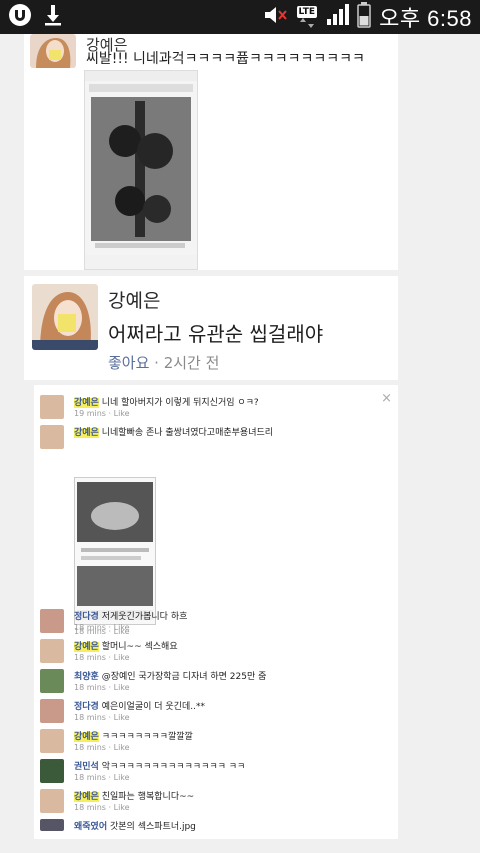 Image resolution: width=480 pixels, height=853 pixels. What do you see at coordinates (53, 17) in the screenshot?
I see `download-icon` at bounding box center [53, 17].